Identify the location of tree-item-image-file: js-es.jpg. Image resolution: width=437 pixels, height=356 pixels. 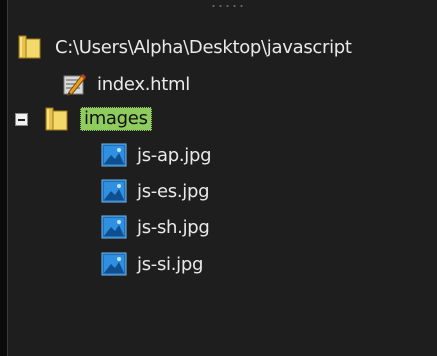
(155, 191).